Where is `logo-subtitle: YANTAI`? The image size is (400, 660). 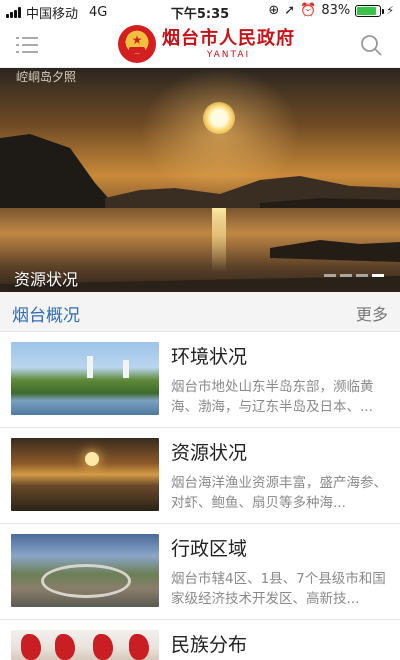
logo-subtitle: YANTAI is located at coordinates (228, 54).